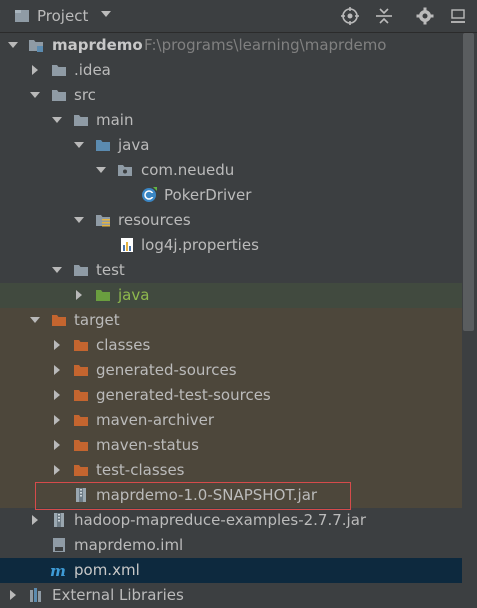 The width and height of the screenshot is (477, 608). I want to click on tree-item-test-java: java, so click(231, 295).